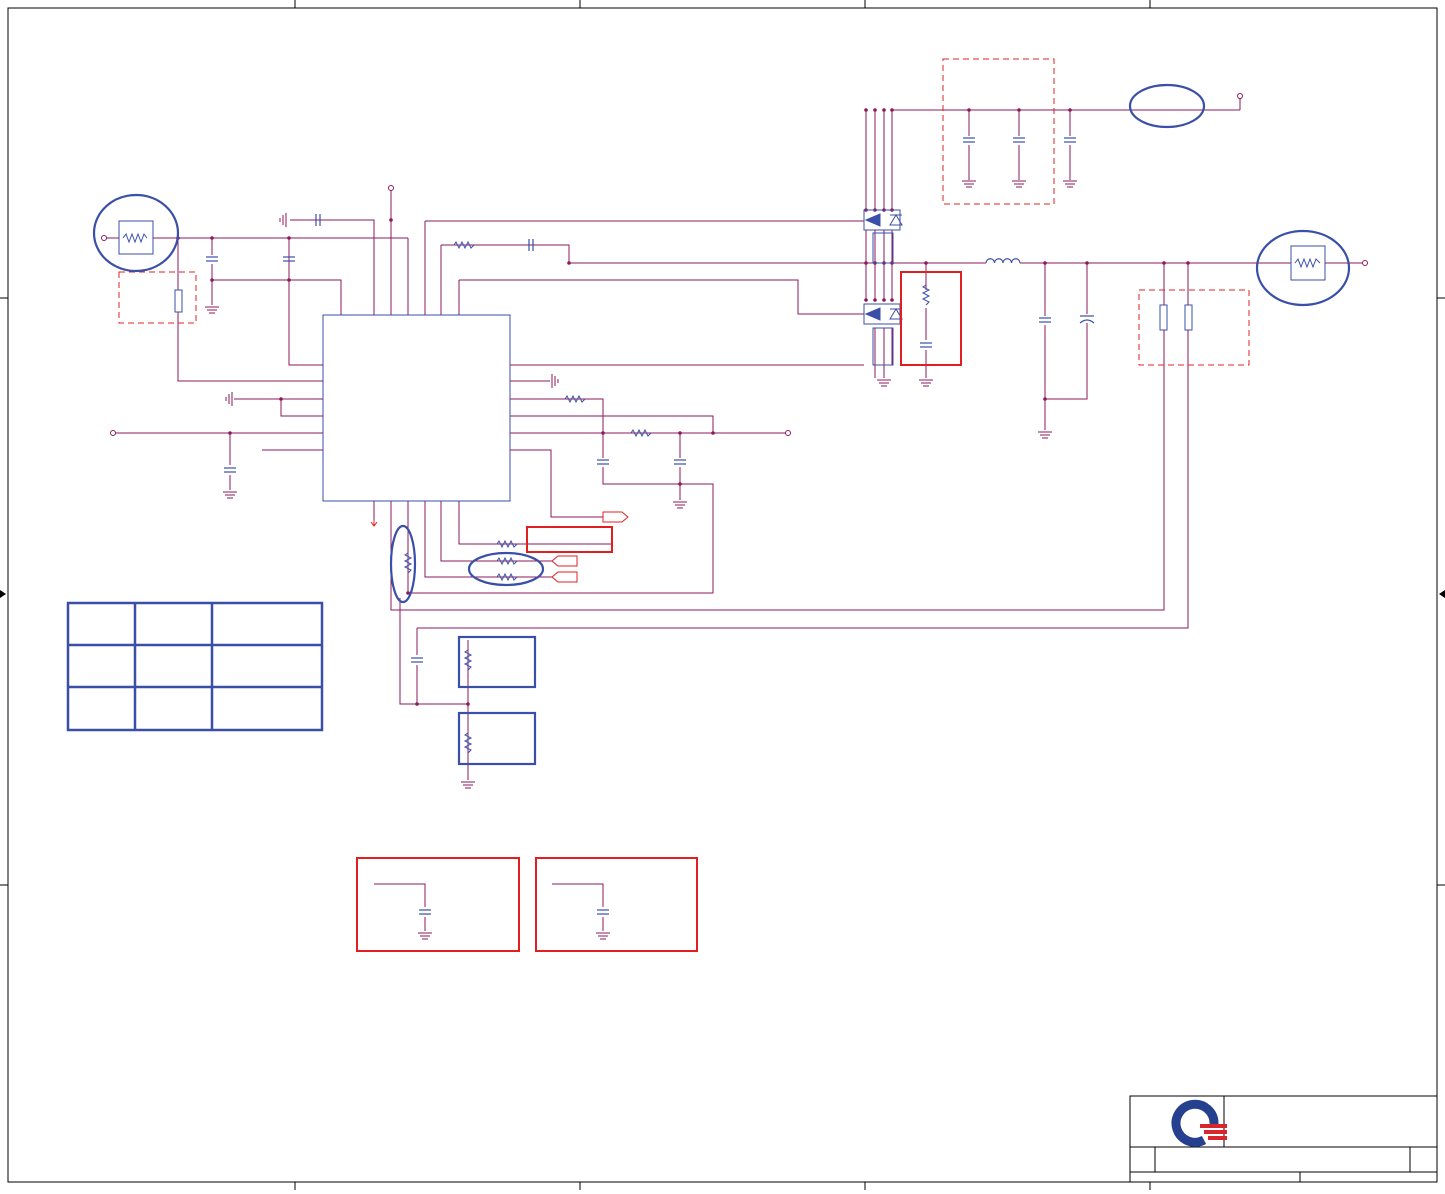 The height and width of the screenshot is (1194, 1445). I want to click on company-logo-icon, so click(1199, 1123).